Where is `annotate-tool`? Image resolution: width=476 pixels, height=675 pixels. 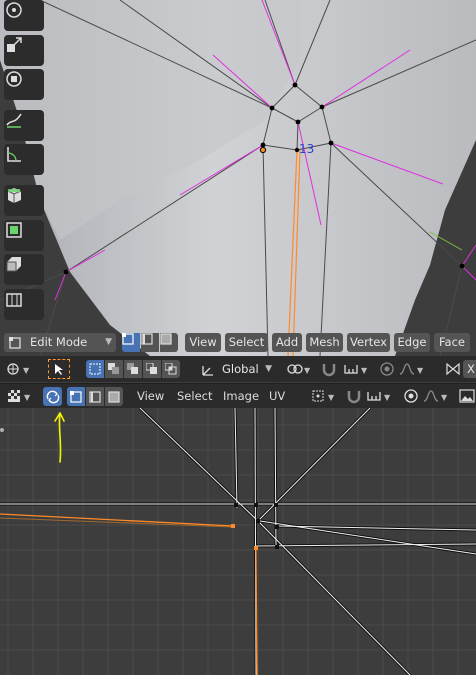 annotate-tool is located at coordinates (24, 125).